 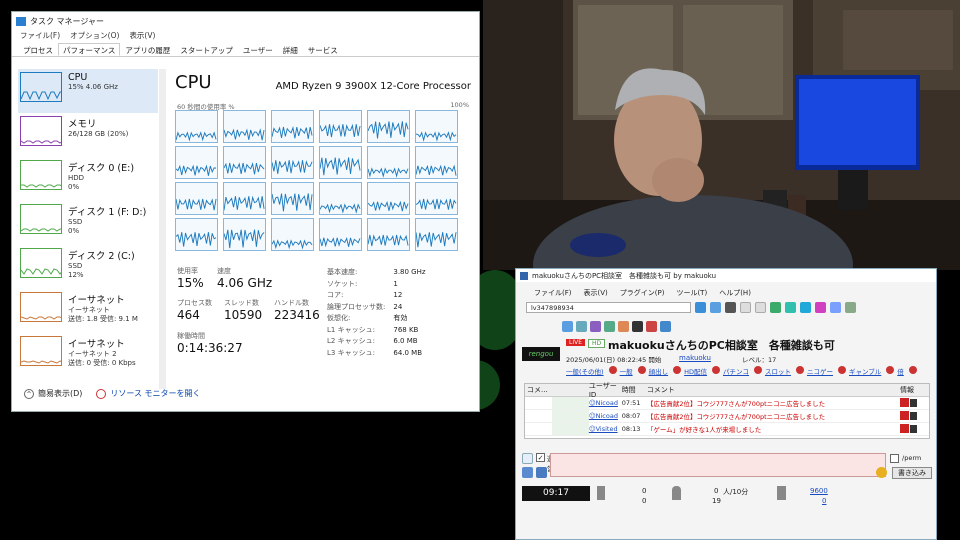 I want to click on tab-processes: プロセス, so click(x=38, y=49).